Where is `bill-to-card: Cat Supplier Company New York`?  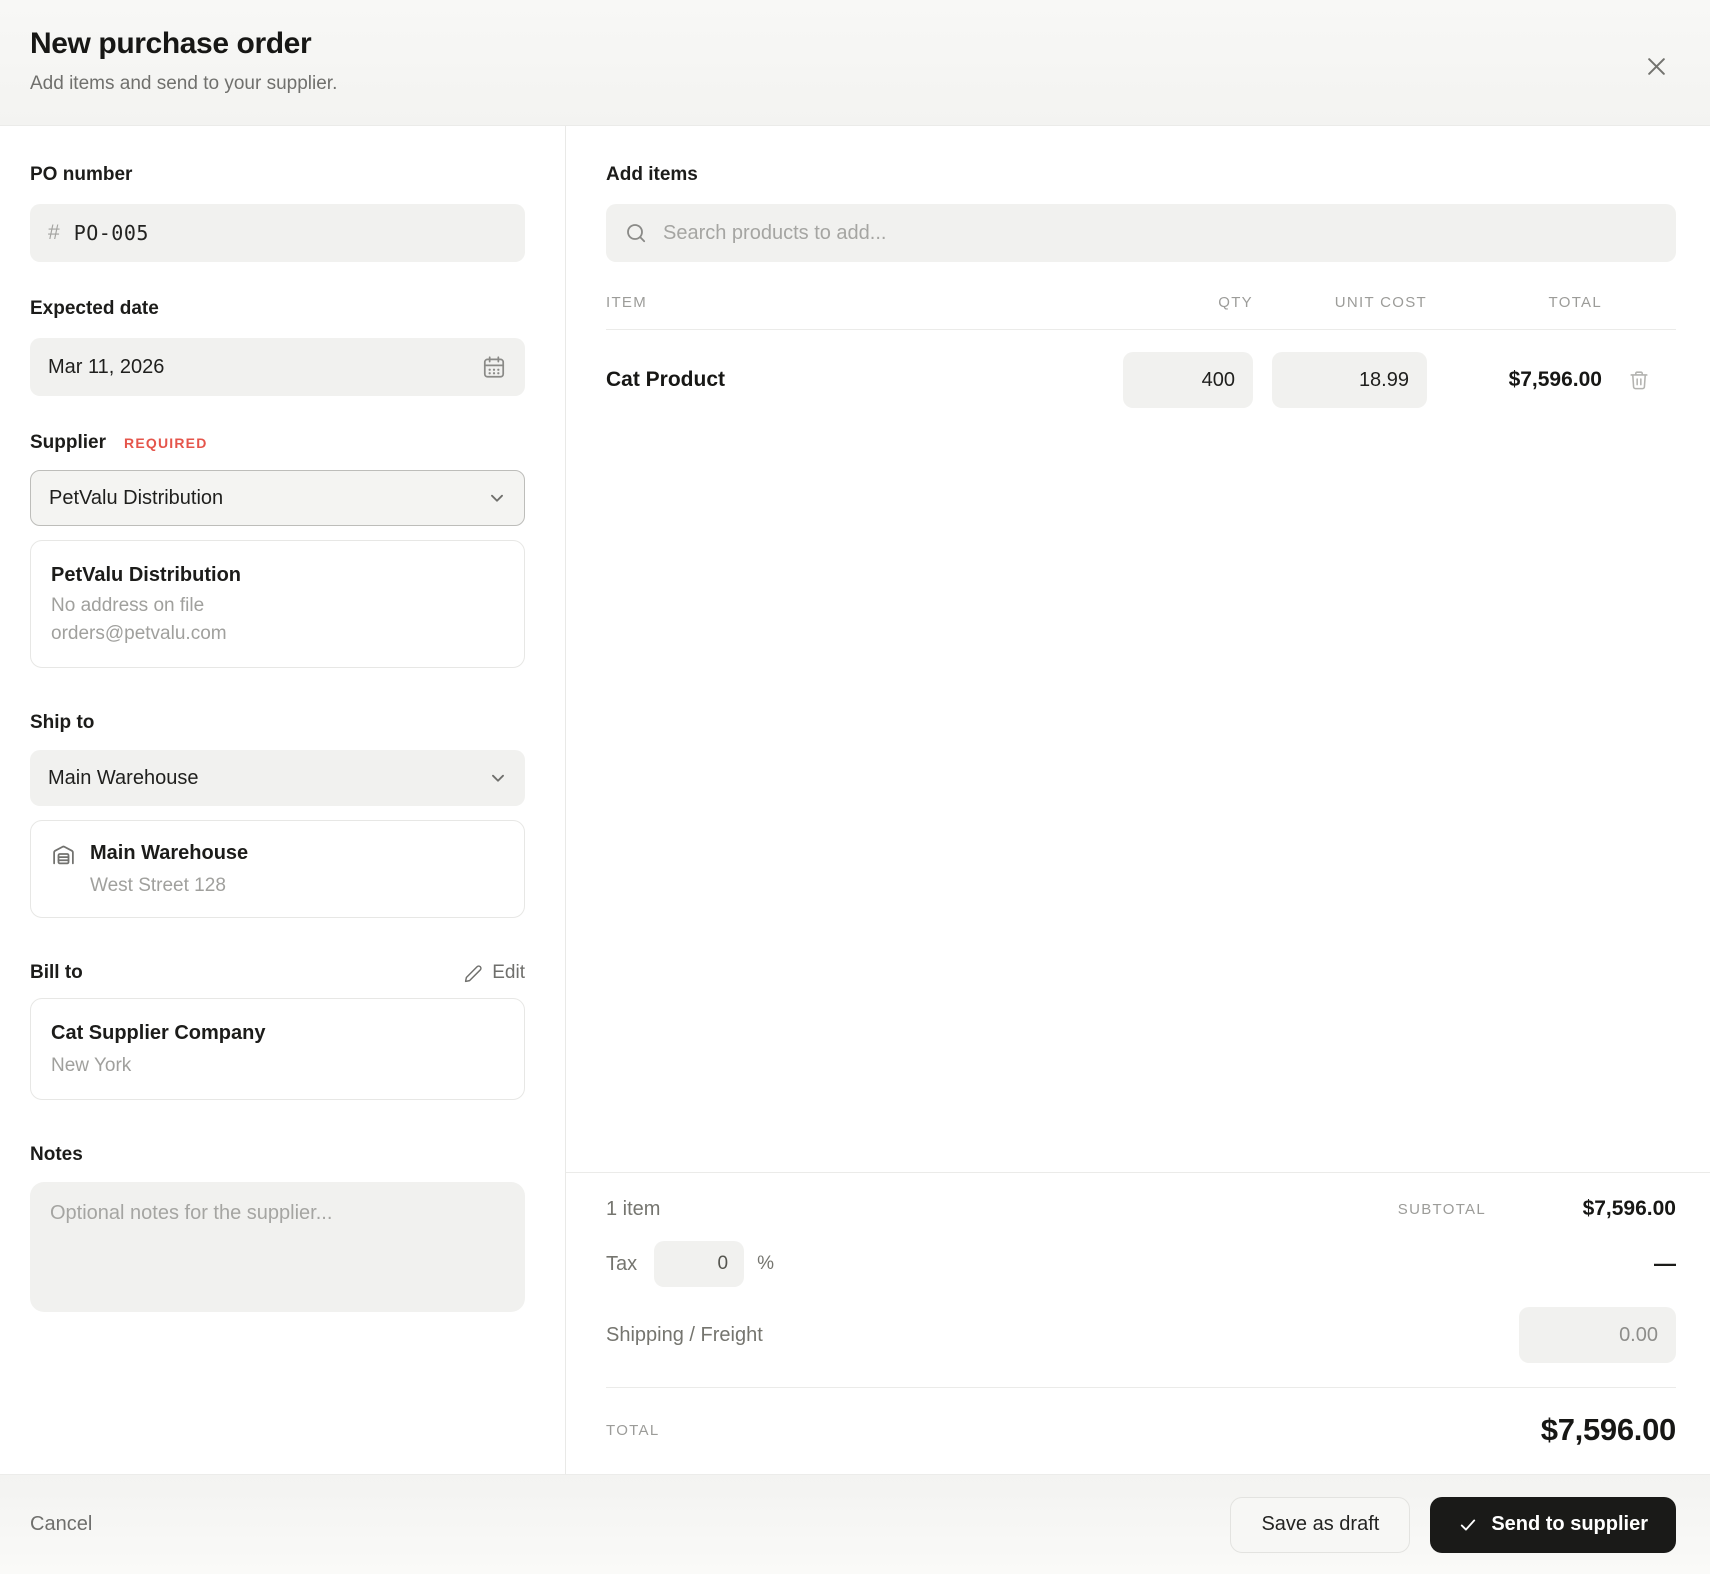 bill-to-card: Cat Supplier Company New York is located at coordinates (277, 1049).